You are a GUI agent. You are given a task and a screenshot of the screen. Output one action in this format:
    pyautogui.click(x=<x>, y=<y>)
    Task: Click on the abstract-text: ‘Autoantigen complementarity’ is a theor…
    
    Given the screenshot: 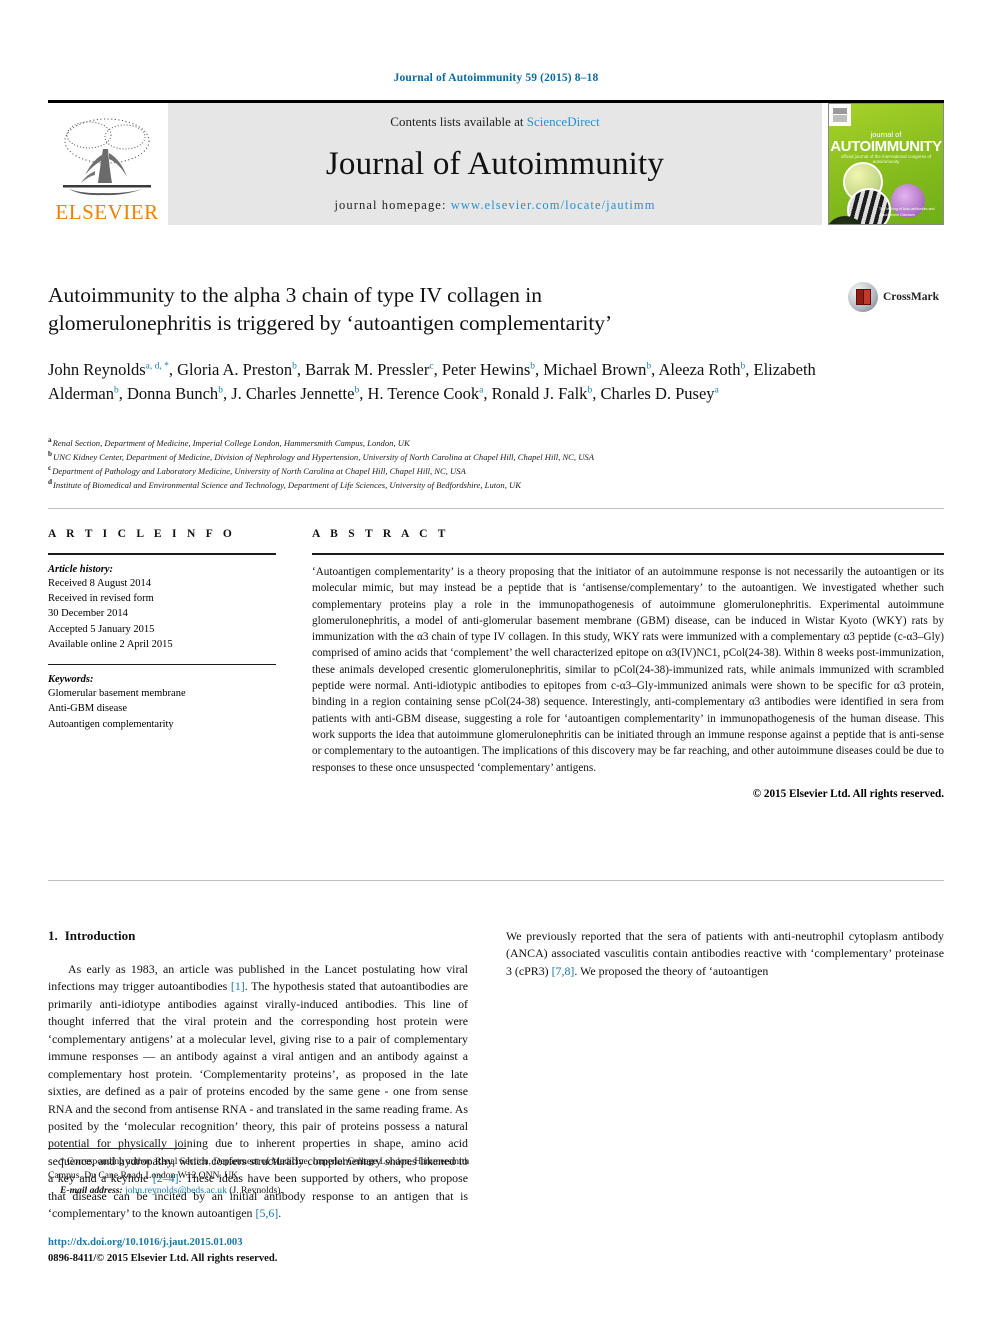 What is the action you would take?
    pyautogui.click(x=628, y=670)
    